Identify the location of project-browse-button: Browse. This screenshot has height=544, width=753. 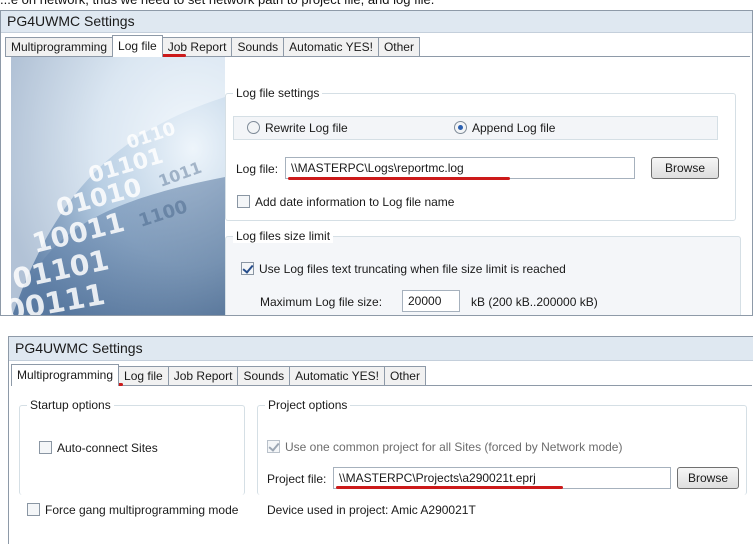
(708, 478).